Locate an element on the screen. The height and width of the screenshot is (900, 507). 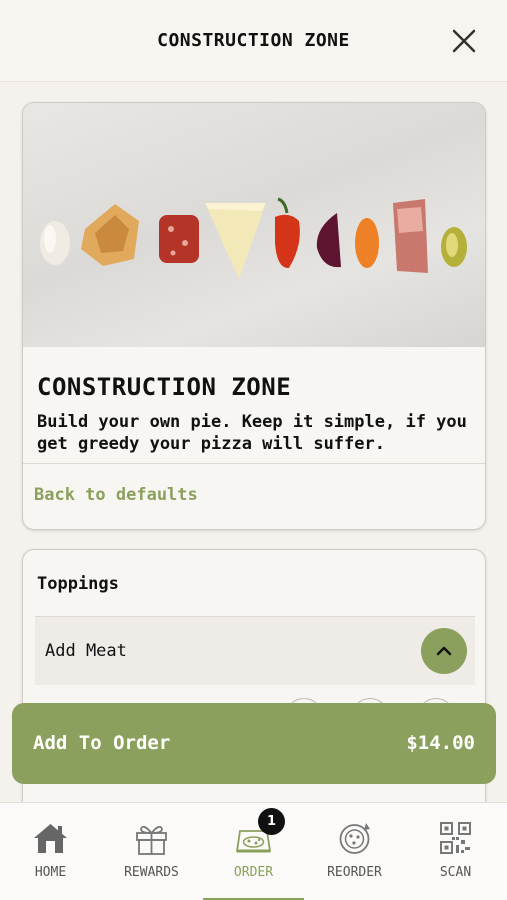
tab-rewards: REWARDS is located at coordinates (151, 851).